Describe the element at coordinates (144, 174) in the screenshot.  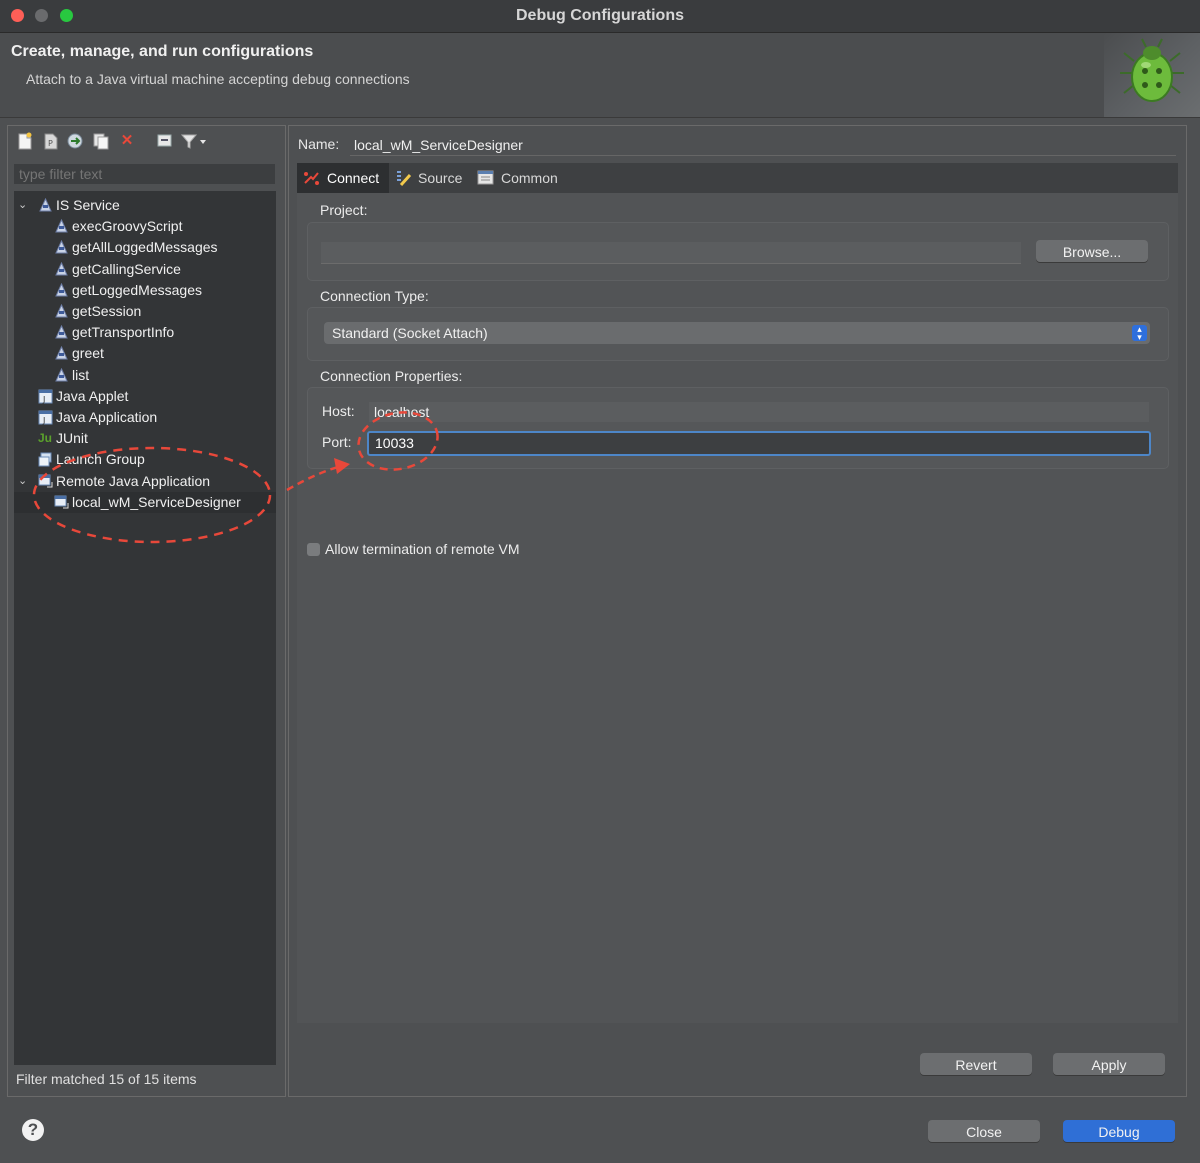
I see `filter-input` at that location.